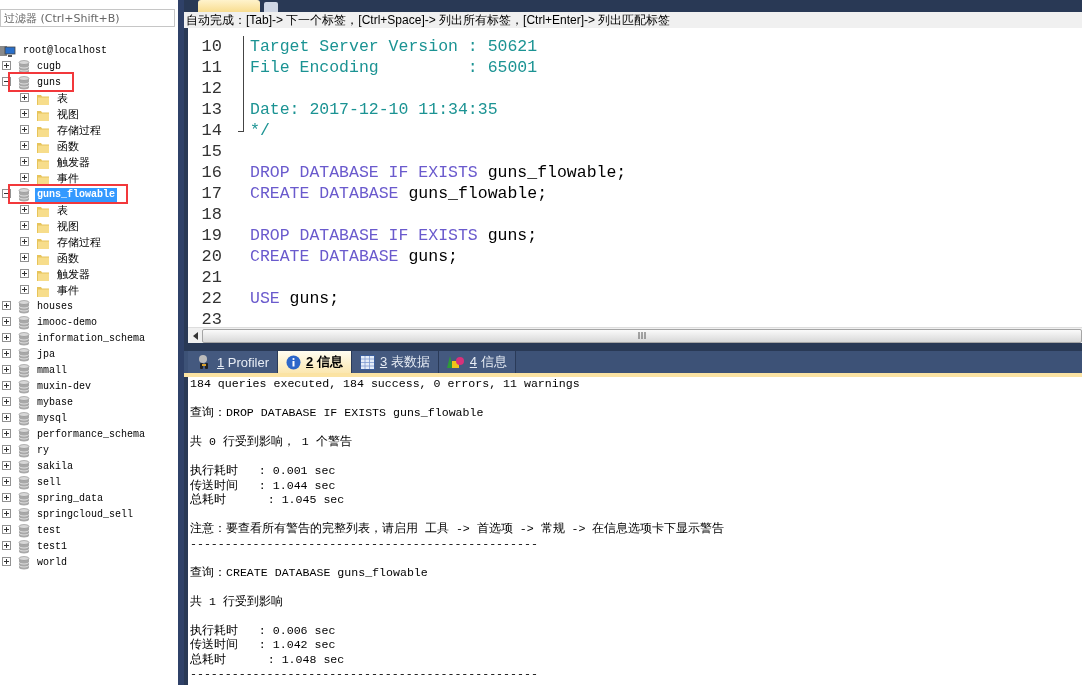 Image resolution: width=1082 pixels, height=685 pixels. Describe the element at coordinates (455, 362) in the screenshot. I see `shapes-icon` at that location.